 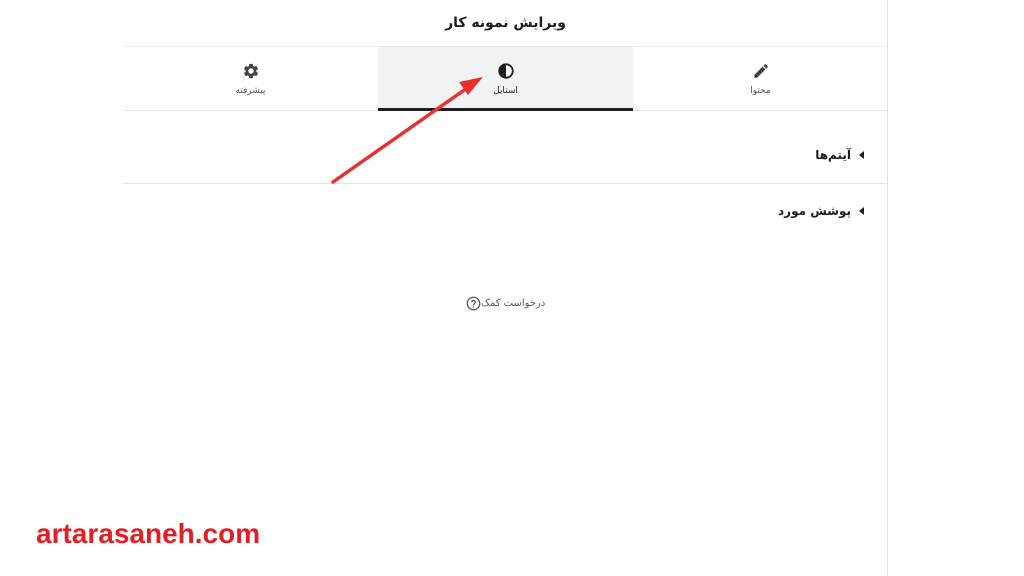 What do you see at coordinates (833, 155) in the screenshot?
I see `section-items-label: آیتم‌ها` at bounding box center [833, 155].